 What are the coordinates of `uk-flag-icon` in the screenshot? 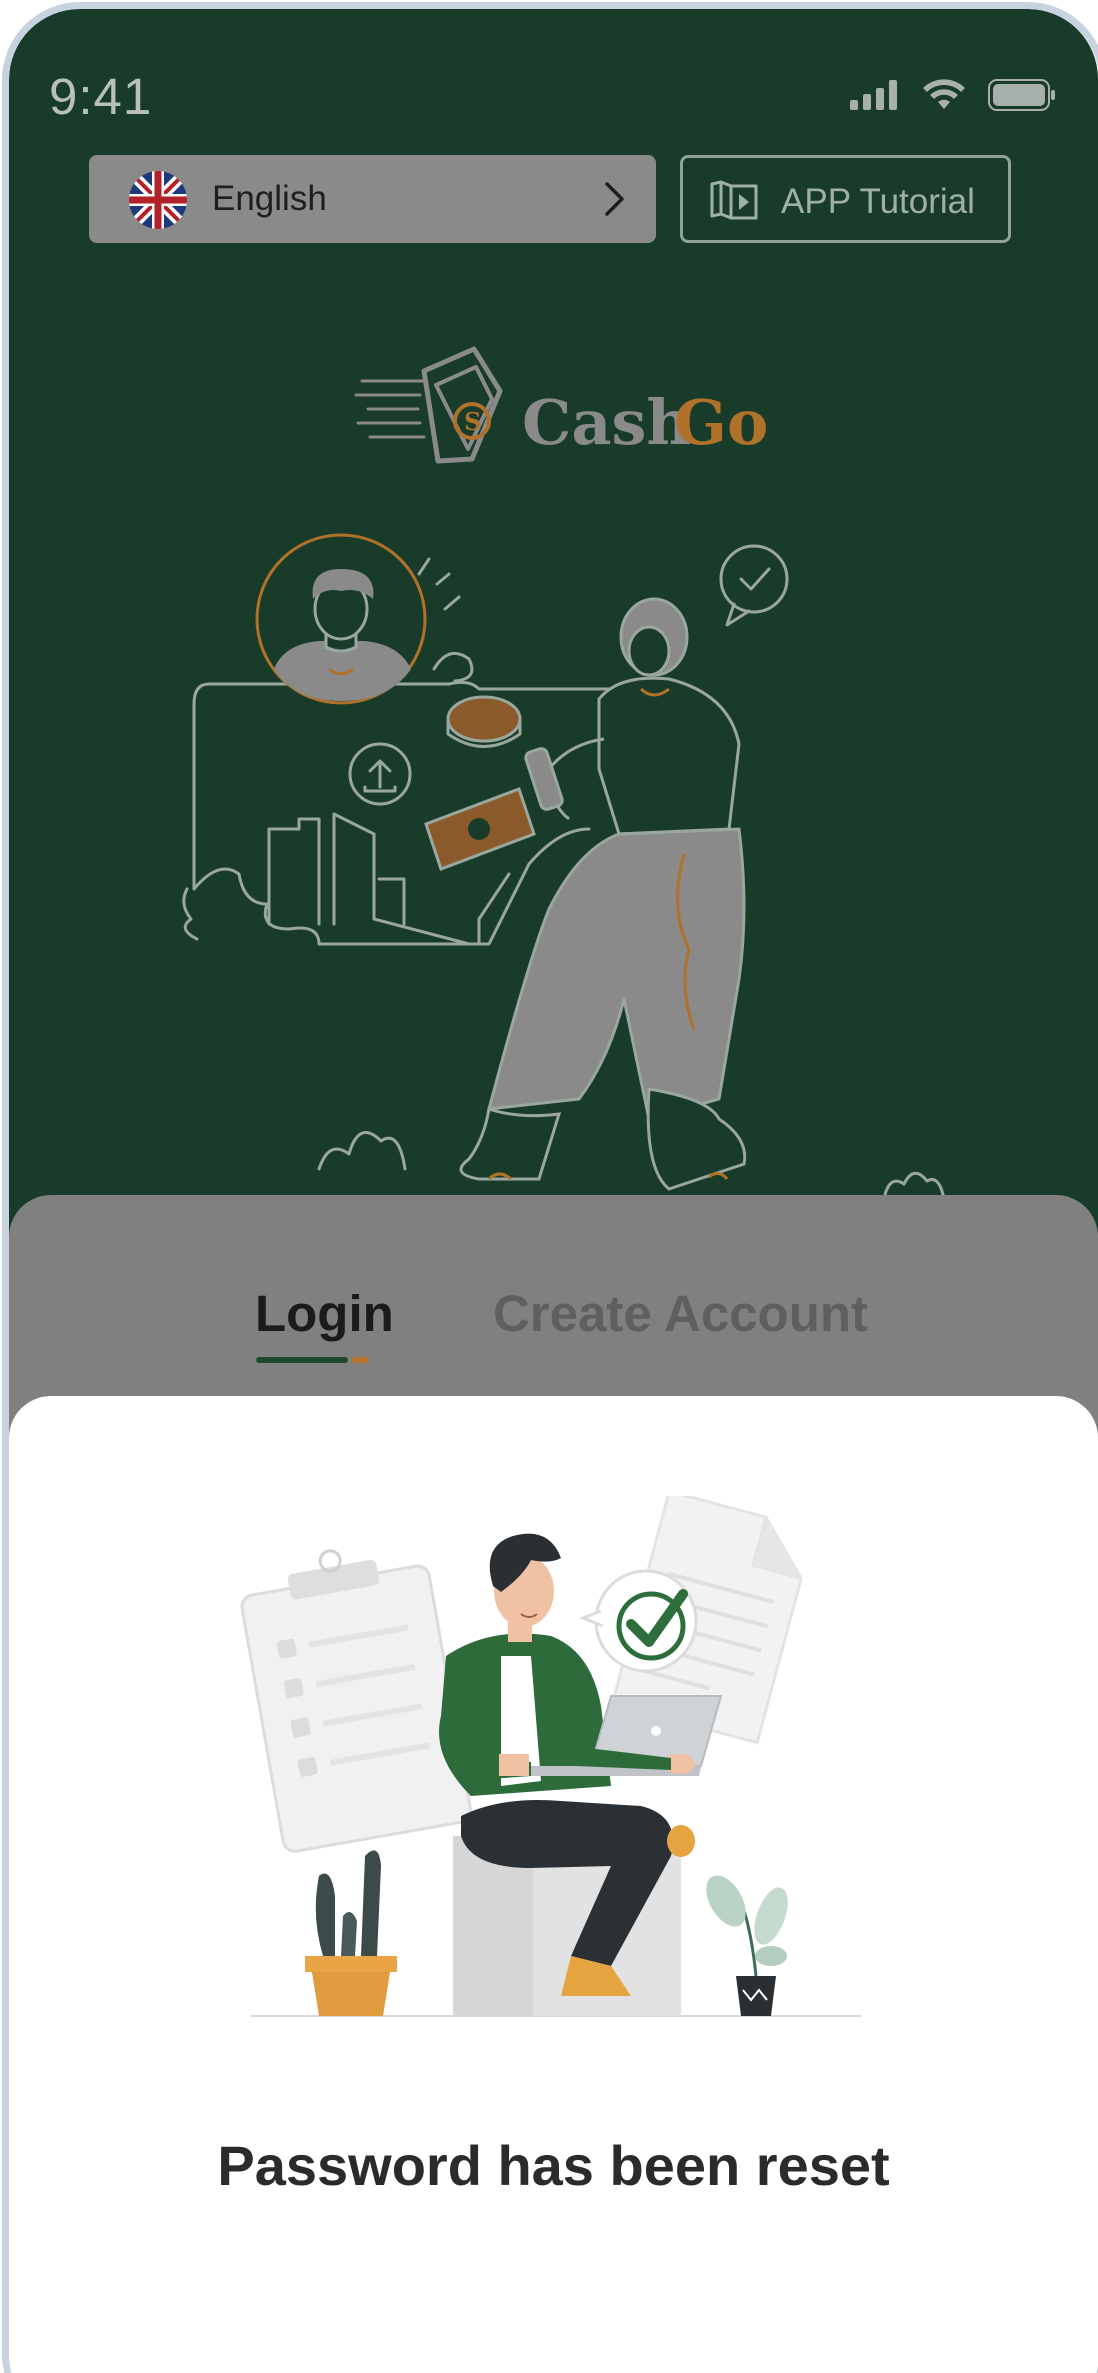 It's located at (158, 200).